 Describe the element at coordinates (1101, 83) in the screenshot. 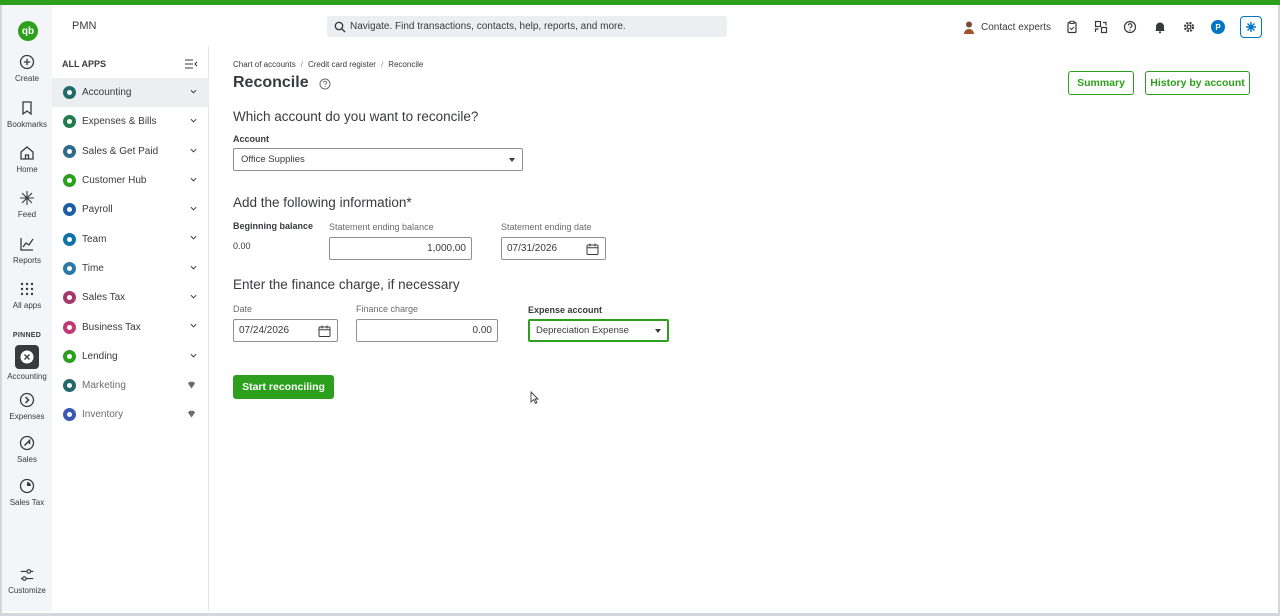

I see `summary-button: Summary` at that location.